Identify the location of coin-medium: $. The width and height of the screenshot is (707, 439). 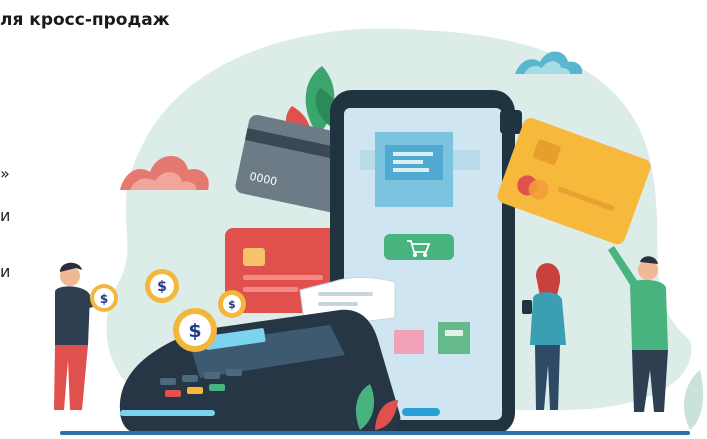
(162, 286).